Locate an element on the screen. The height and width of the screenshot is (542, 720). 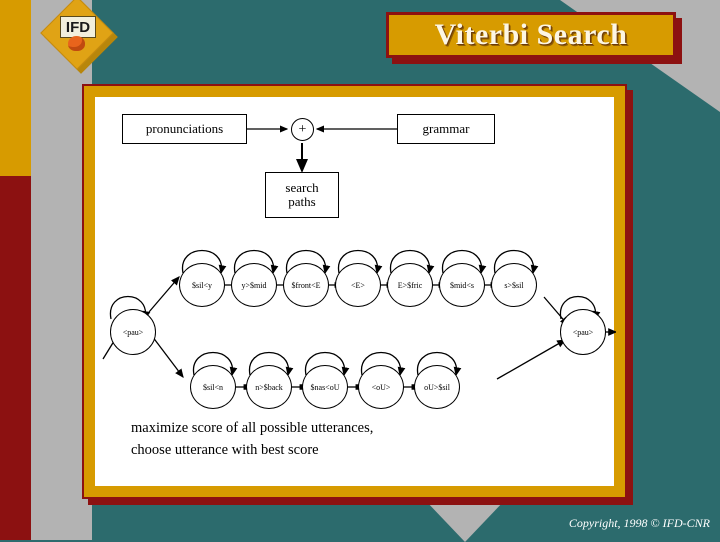
block-grammar: grammar is located at coordinates (446, 129).